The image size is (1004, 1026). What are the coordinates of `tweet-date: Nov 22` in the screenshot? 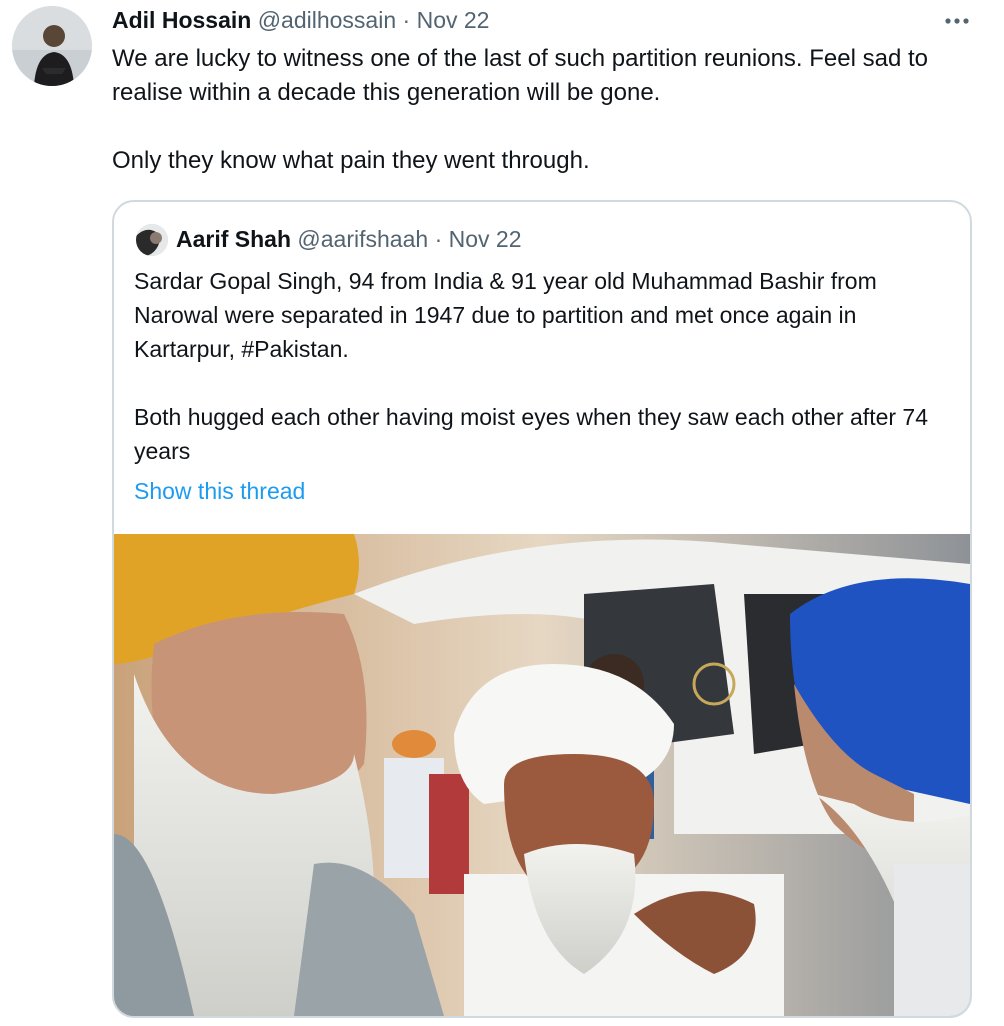 It's located at (453, 20).